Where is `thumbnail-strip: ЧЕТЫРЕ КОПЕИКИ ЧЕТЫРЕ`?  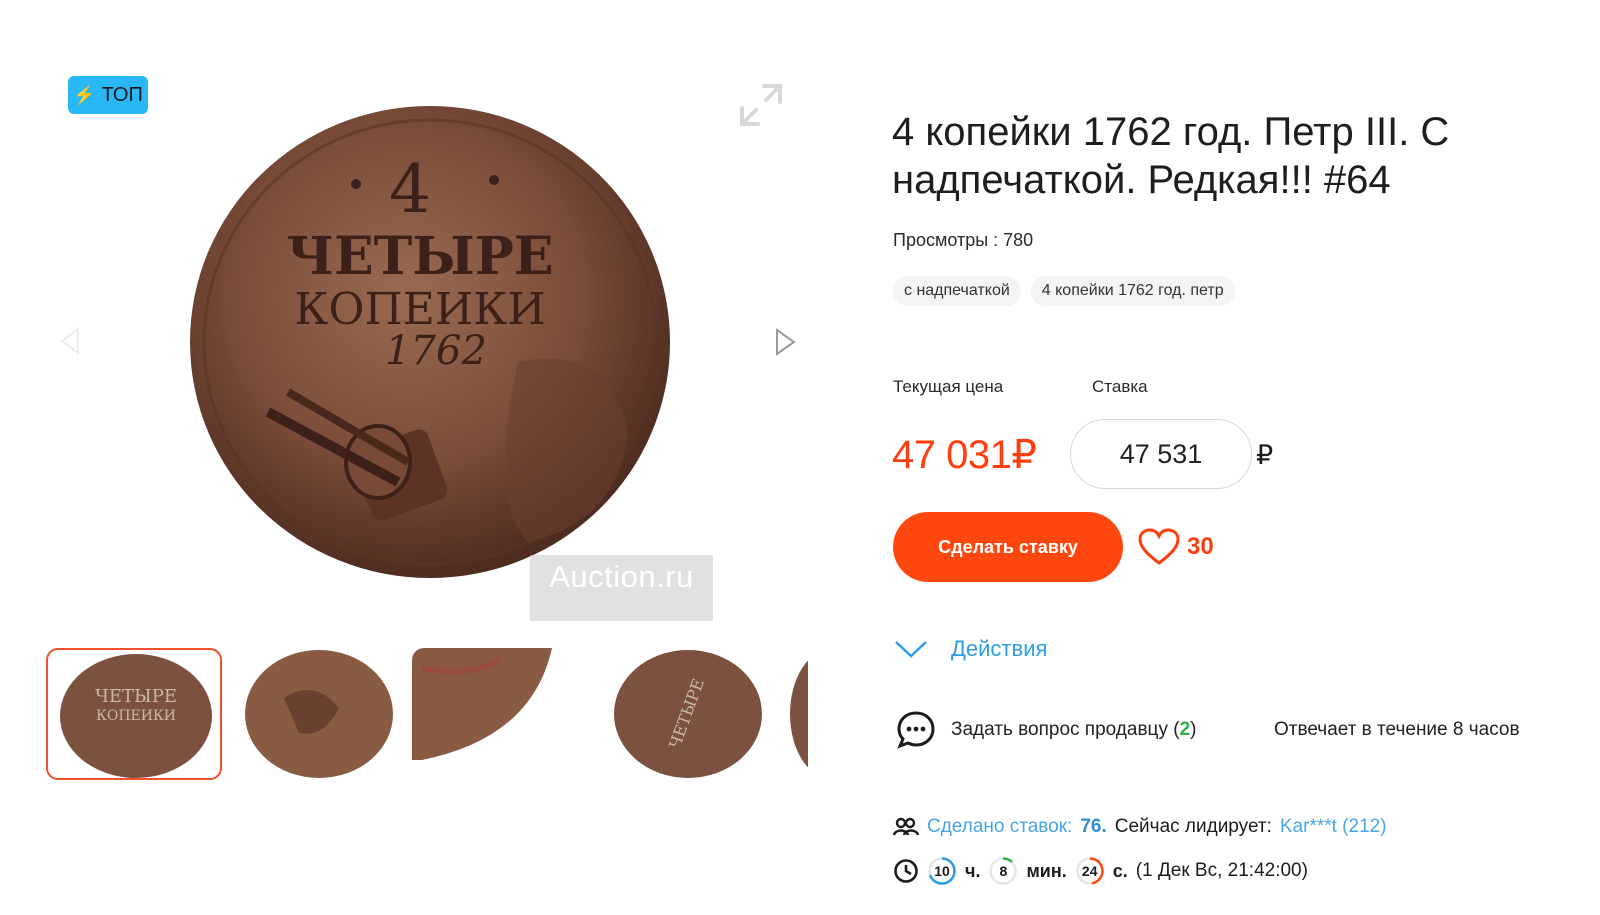
thumbnail-strip: ЧЕТЫРЕ КОПЕИКИ ЧЕТЫРЕ is located at coordinates (427, 716).